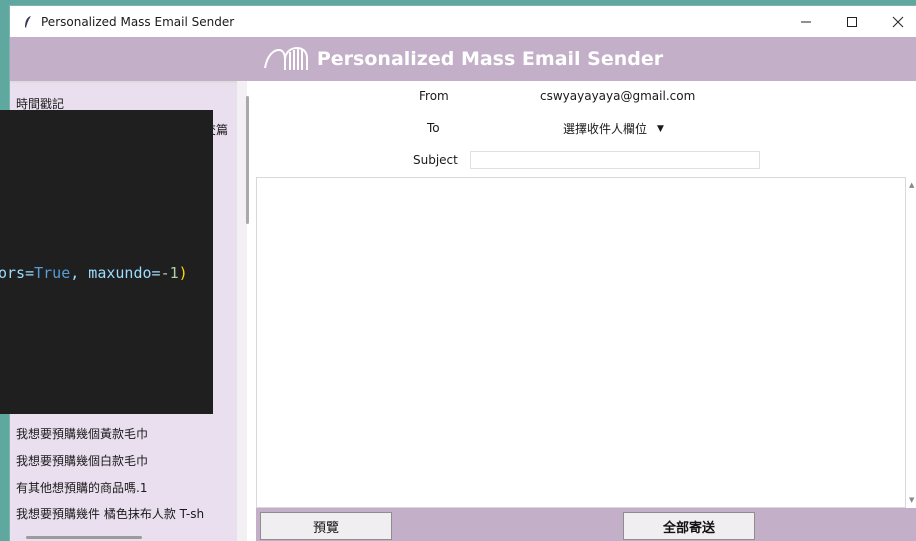  I want to click on from-label: From, so click(434, 96).